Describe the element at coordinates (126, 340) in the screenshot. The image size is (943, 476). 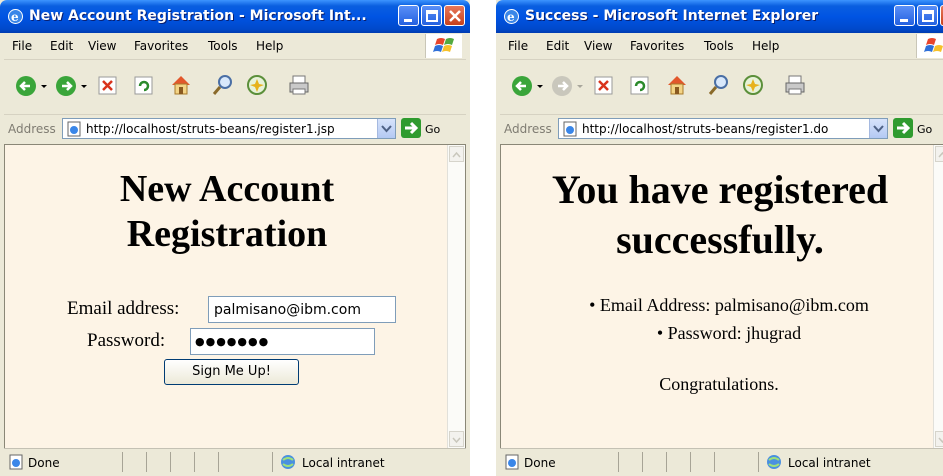
I see `password-label: Password:` at that location.